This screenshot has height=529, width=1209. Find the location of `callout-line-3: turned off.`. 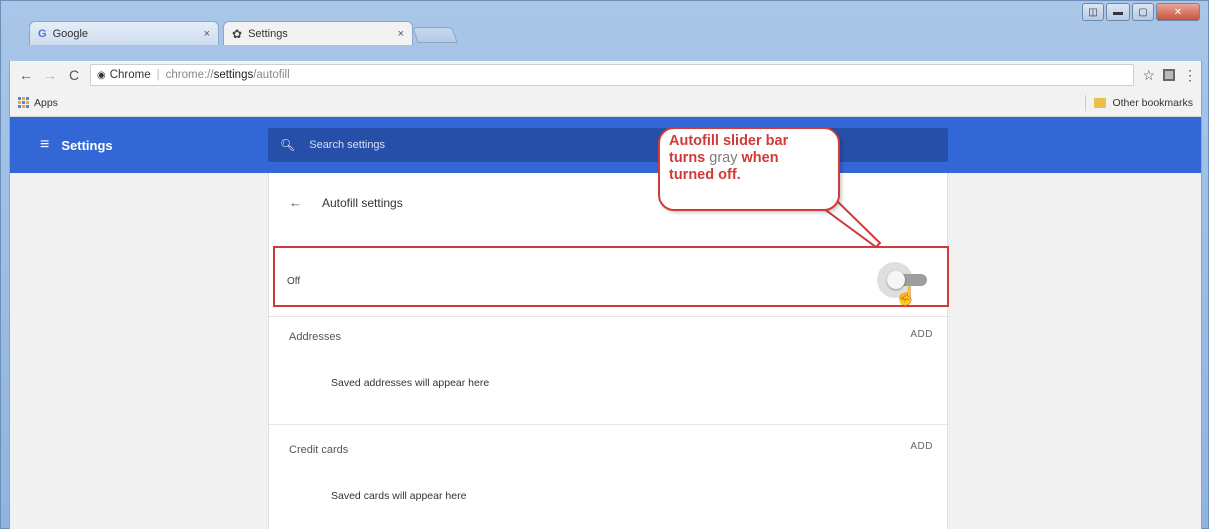

callout-line-3: turned off. is located at coordinates (705, 175).